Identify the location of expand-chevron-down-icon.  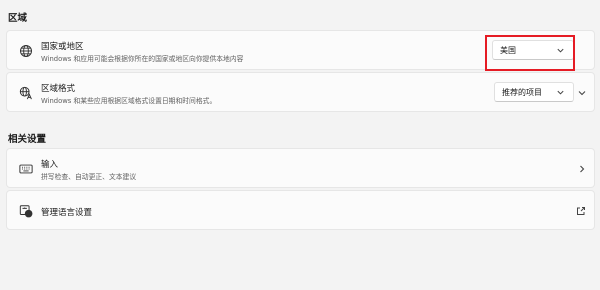
(582, 93).